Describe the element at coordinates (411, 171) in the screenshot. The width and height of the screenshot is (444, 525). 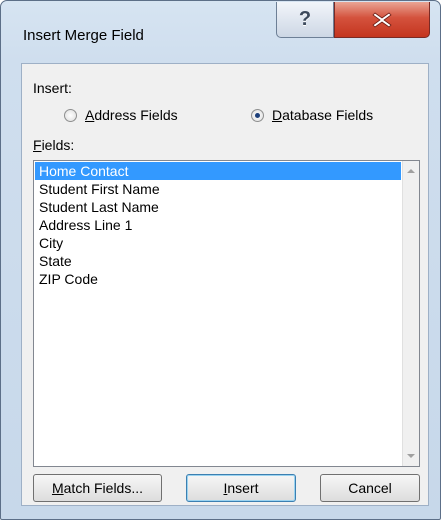
I see `scroll-up-arrow-icon` at that location.